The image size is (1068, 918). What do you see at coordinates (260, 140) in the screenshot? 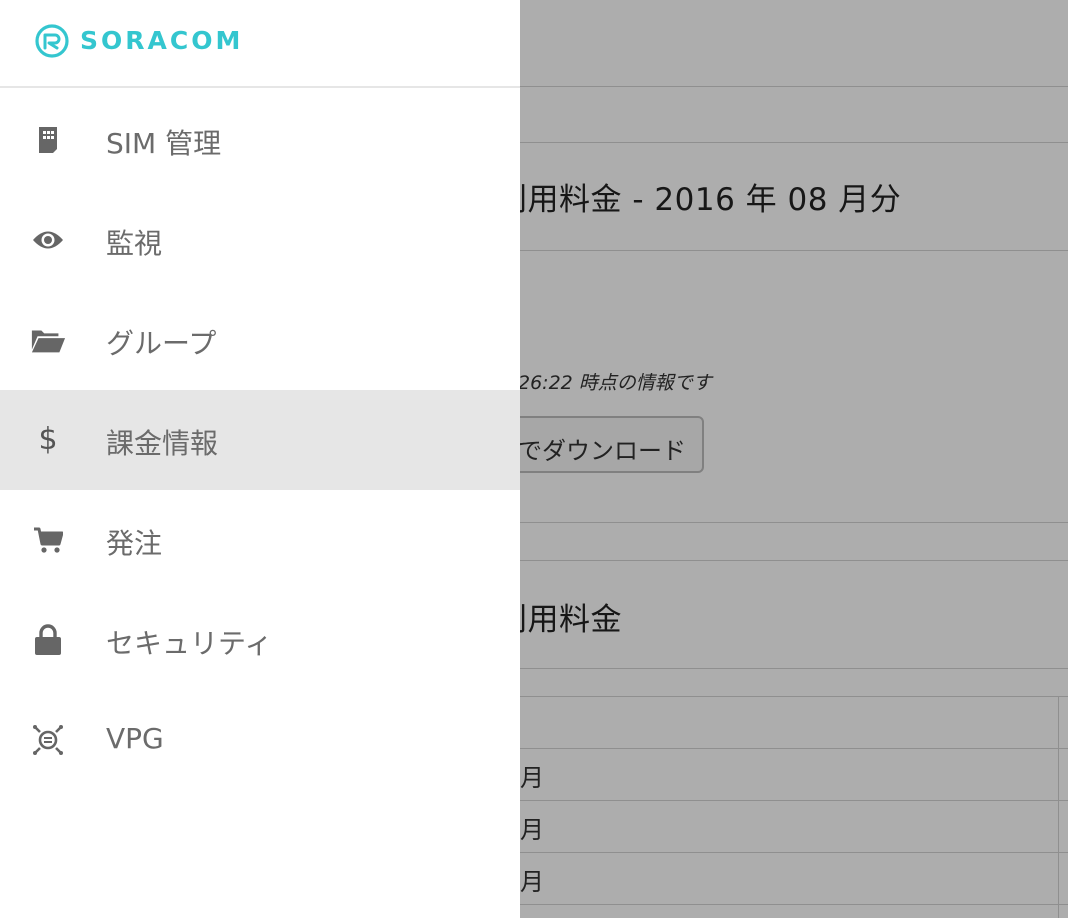
I see `sidebar-item-sim-management: SIM 管理` at bounding box center [260, 140].